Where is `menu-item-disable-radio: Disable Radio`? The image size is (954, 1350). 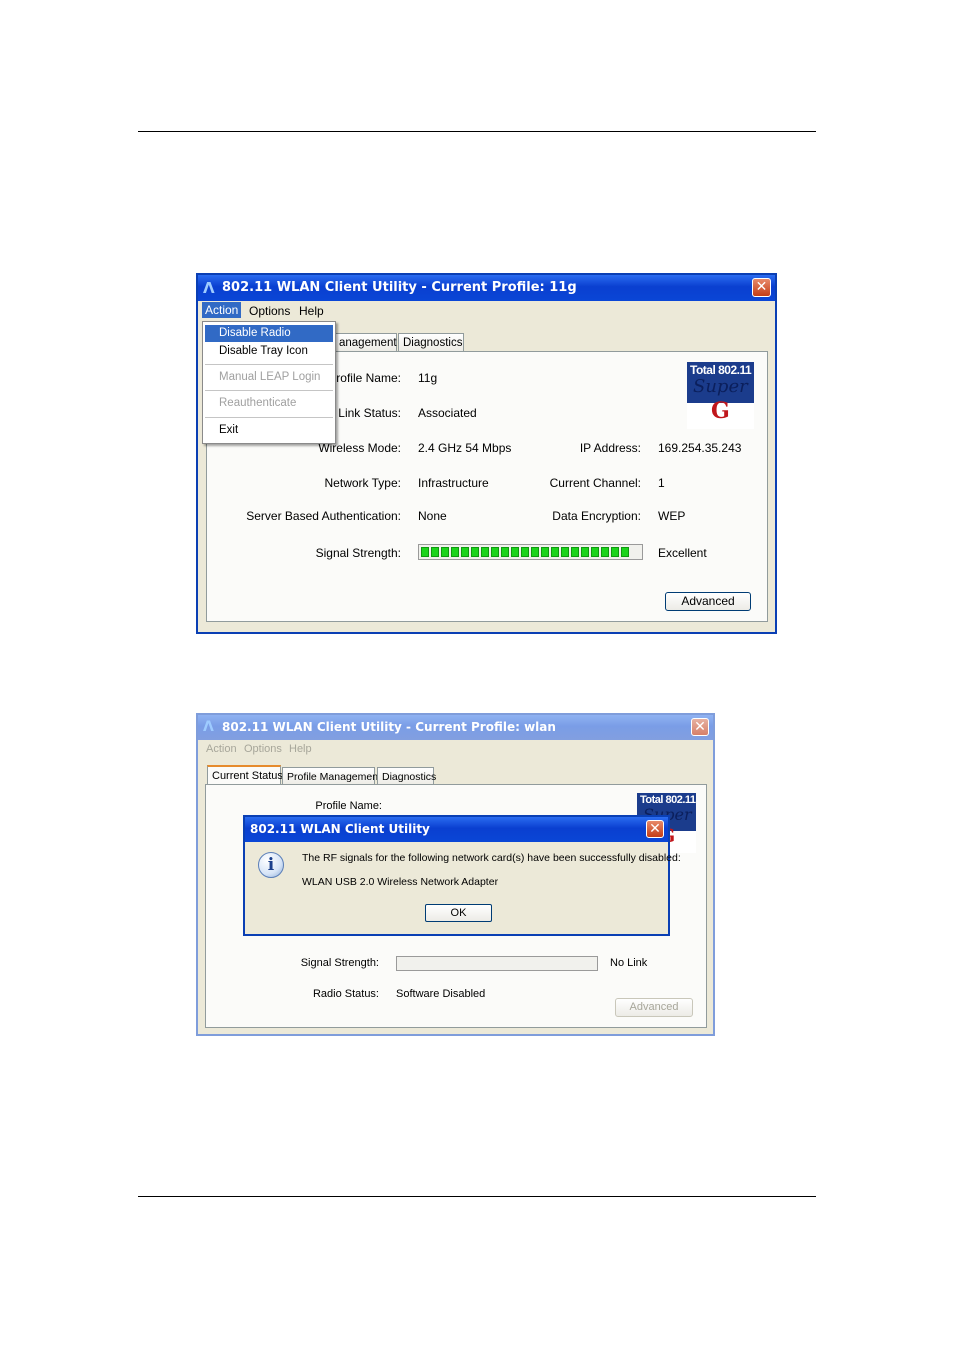 menu-item-disable-radio: Disable Radio is located at coordinates (269, 333).